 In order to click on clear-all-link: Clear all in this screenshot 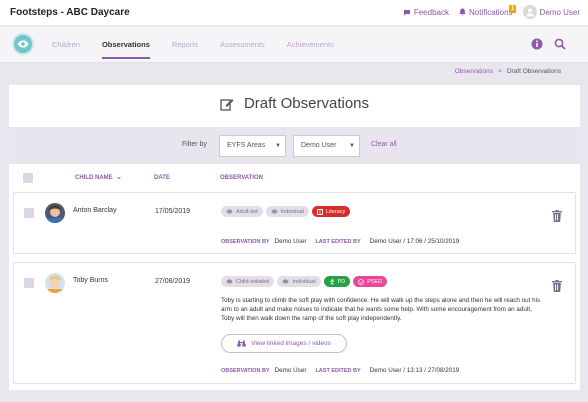, I will do `click(384, 144)`.